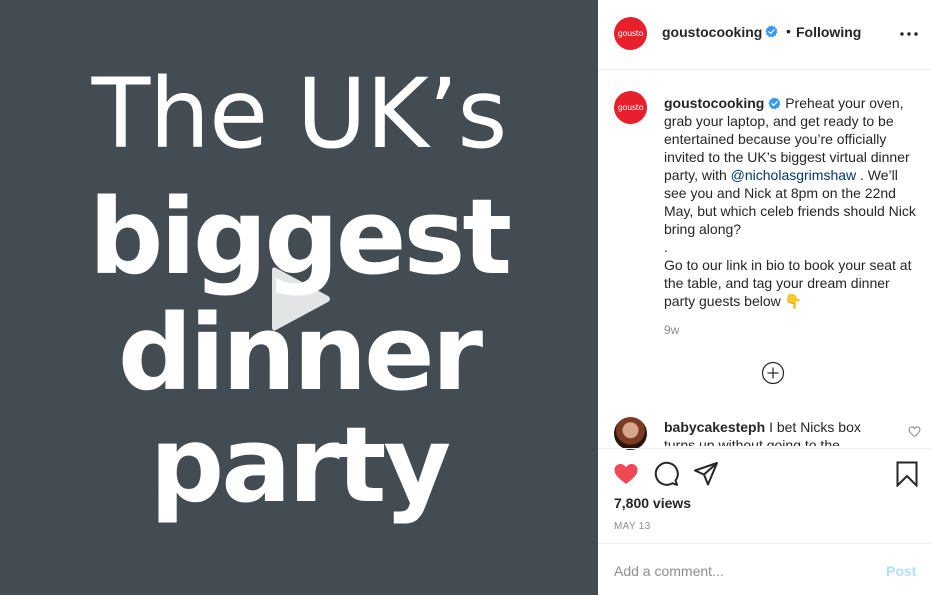 The width and height of the screenshot is (931, 595). Describe the element at coordinates (712, 32) in the screenshot. I see `header-username: goustocooking` at that location.